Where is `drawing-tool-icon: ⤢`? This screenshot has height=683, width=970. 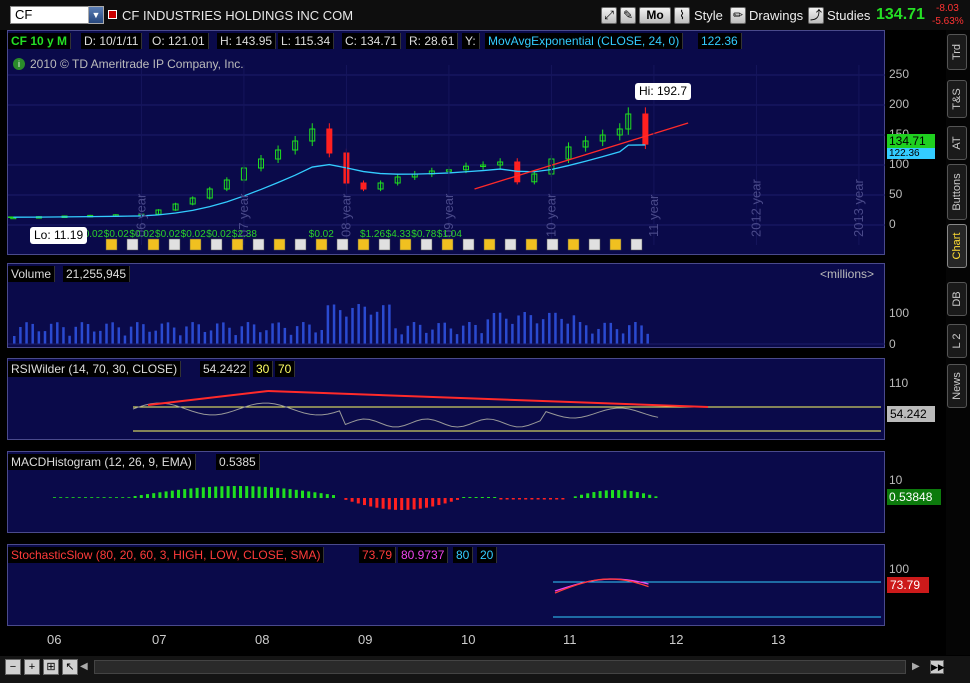
drawing-tool-icon: ⤢ is located at coordinates (609, 15).